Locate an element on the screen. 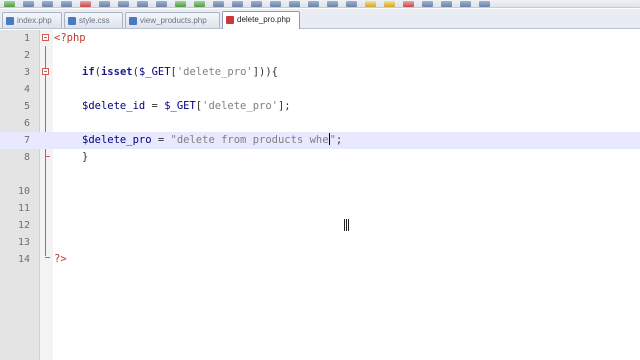 The image size is (640, 360). tab-style-css: style.css is located at coordinates (93, 20).